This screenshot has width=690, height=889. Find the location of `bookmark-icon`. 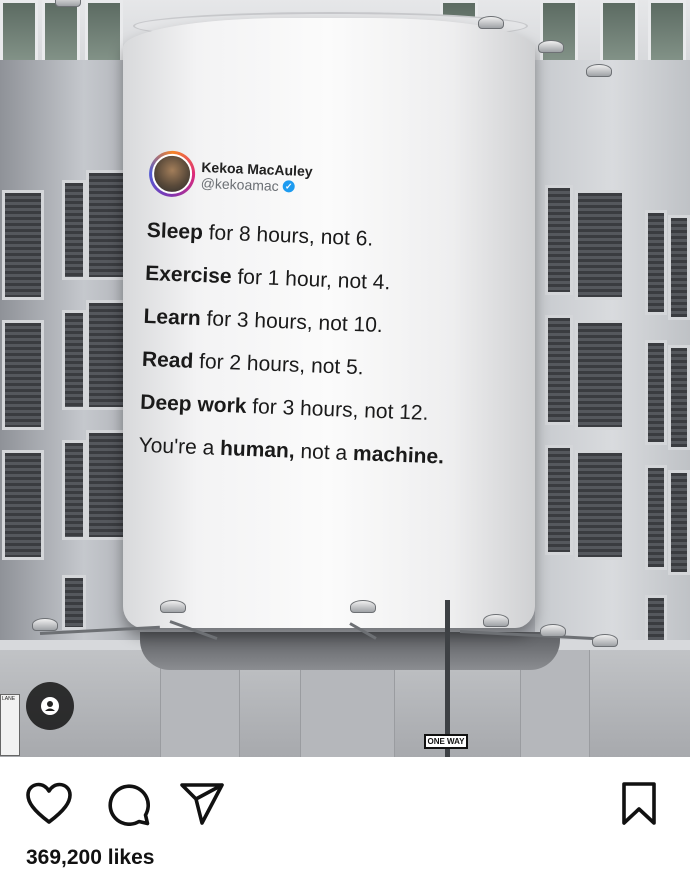

bookmark-icon is located at coordinates (639, 803).